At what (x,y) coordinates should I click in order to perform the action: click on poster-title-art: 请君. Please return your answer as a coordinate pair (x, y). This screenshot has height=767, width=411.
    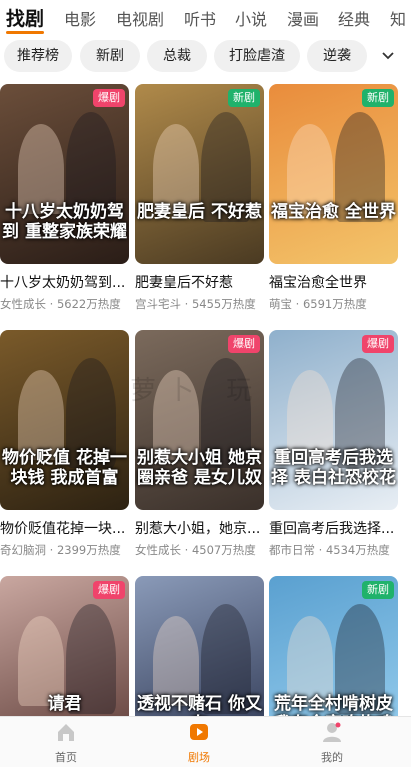
    Looking at the image, I should click on (64, 704).